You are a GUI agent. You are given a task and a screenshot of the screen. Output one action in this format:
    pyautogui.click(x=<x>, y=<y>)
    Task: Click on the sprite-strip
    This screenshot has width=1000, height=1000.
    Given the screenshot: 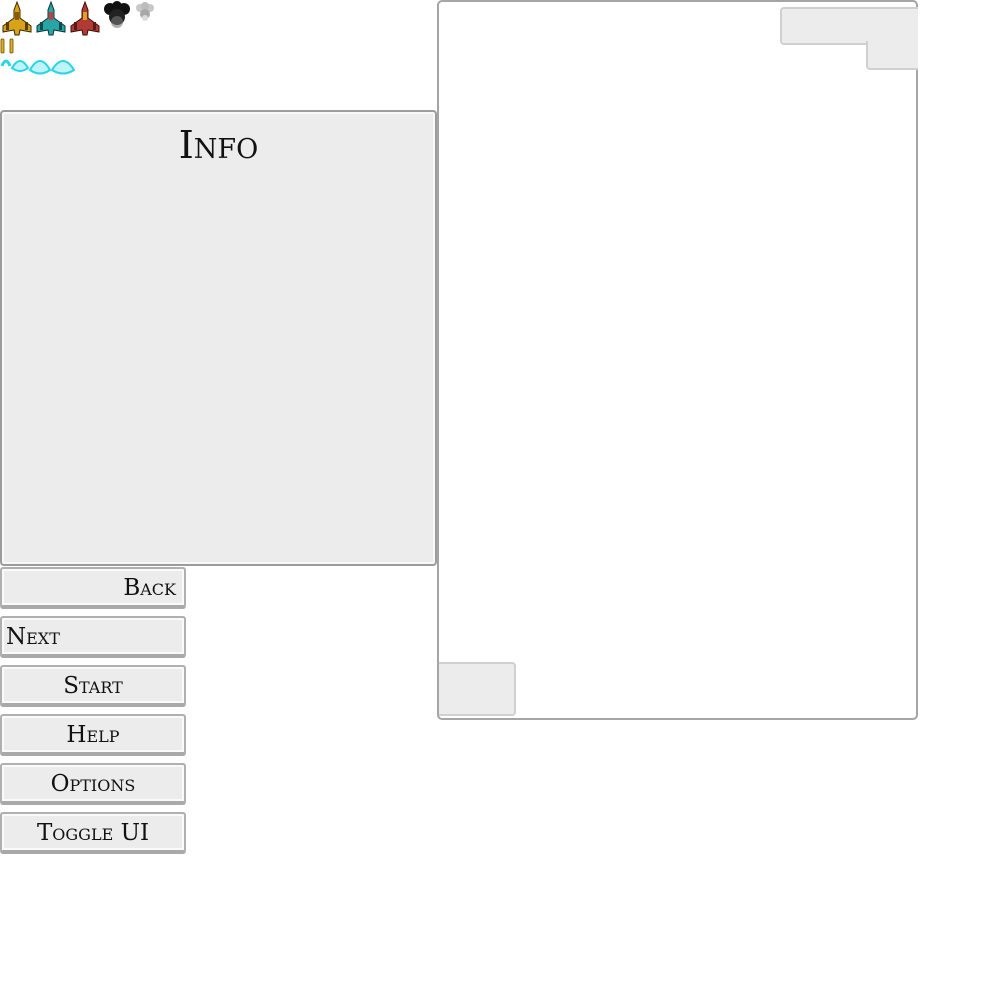 What is the action you would take?
    pyautogui.click(x=80, y=40)
    